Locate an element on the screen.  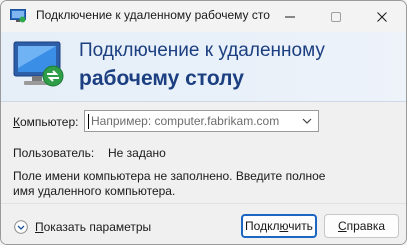
user-label: Пользователь: is located at coordinates (54, 153).